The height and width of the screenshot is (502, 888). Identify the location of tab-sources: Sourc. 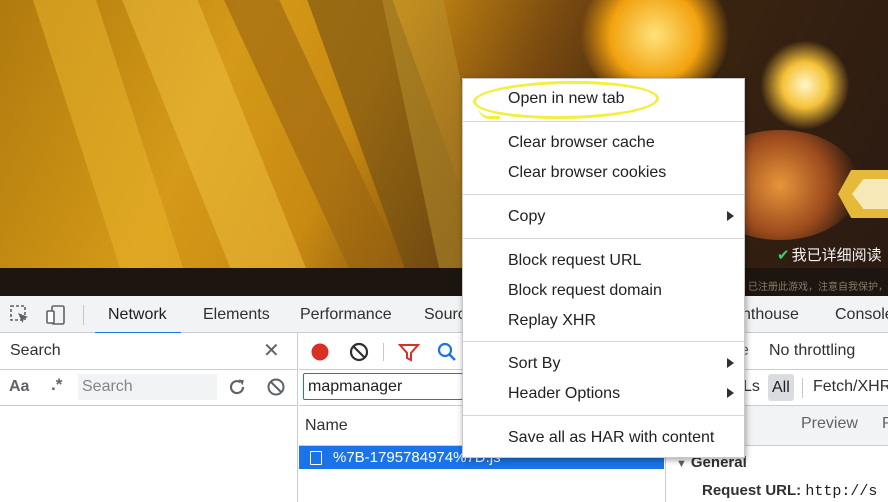
(445, 314).